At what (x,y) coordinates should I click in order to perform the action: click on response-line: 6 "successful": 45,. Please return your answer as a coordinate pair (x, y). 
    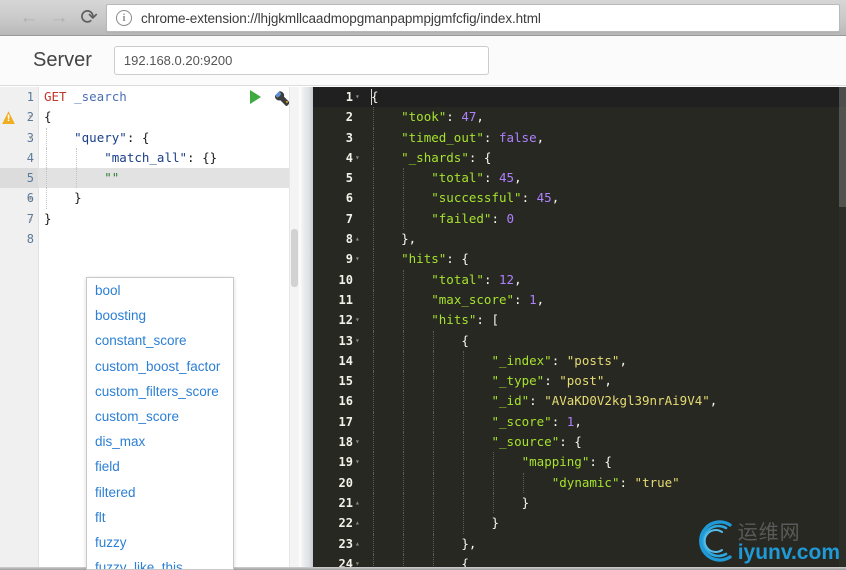
    Looking at the image, I should click on (579, 198).